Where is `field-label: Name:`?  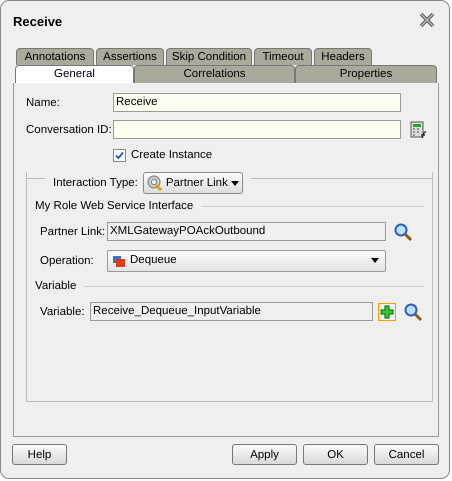 field-label: Name: is located at coordinates (43, 102).